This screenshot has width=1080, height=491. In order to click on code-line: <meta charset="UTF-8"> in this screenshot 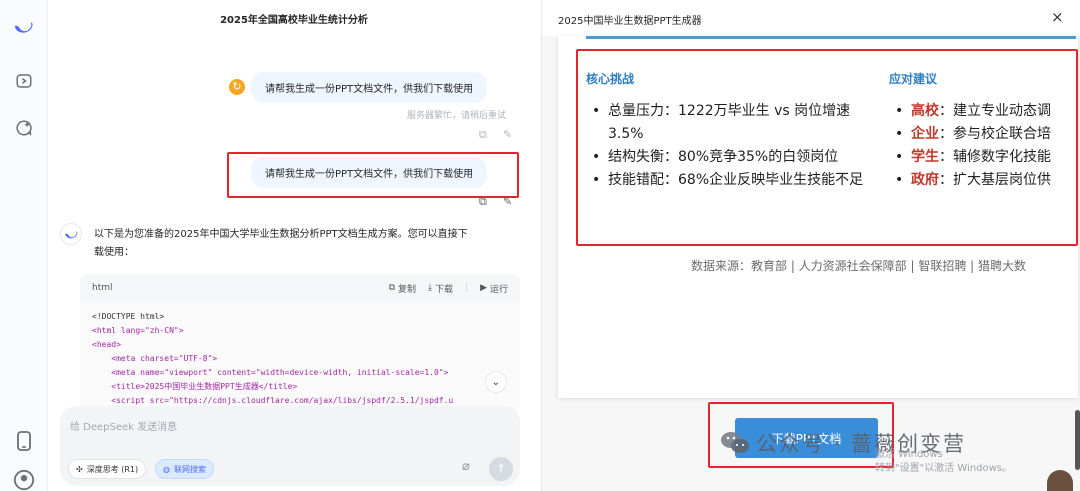, I will do `click(155, 358)`.